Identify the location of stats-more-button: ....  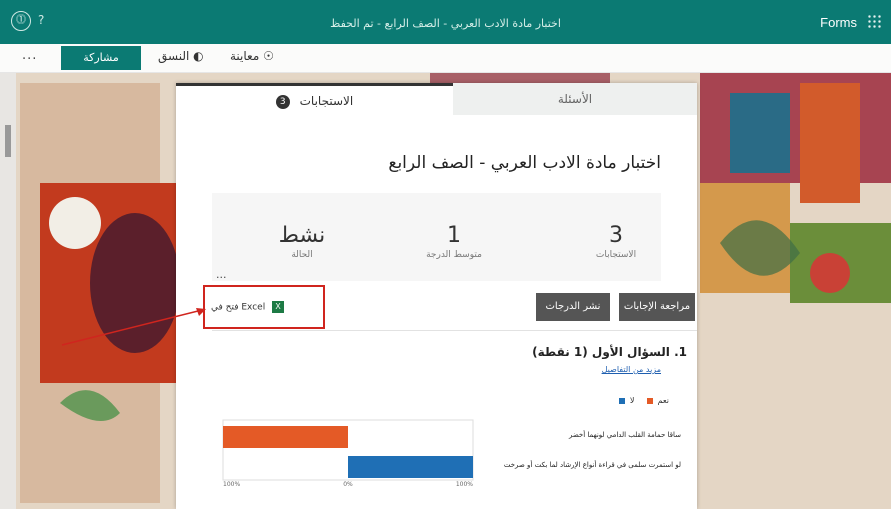
(221, 274).